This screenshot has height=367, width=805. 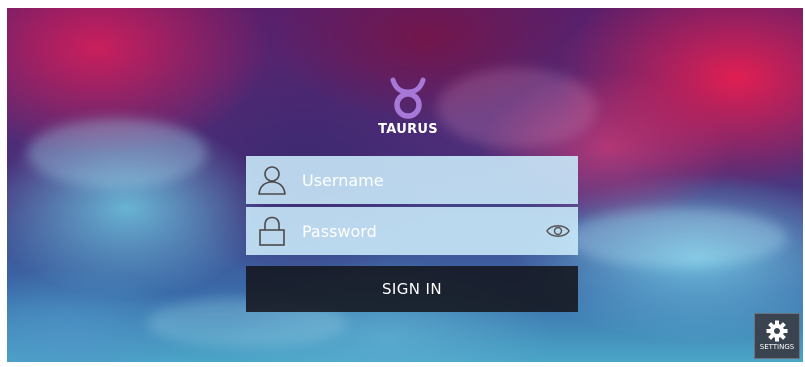 I want to click on show-password-eye-icon, so click(x=558, y=231).